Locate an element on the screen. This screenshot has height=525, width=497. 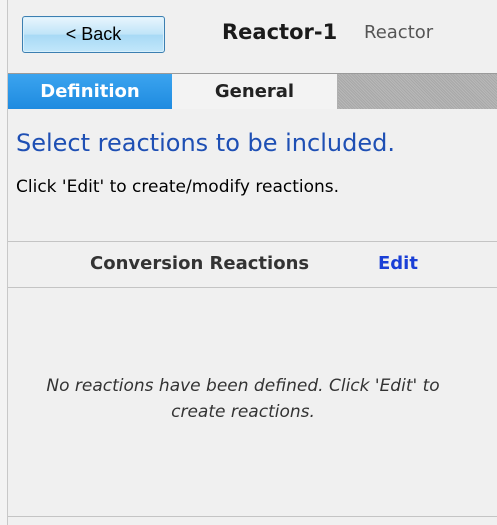
divider is located at coordinates (252, 516).